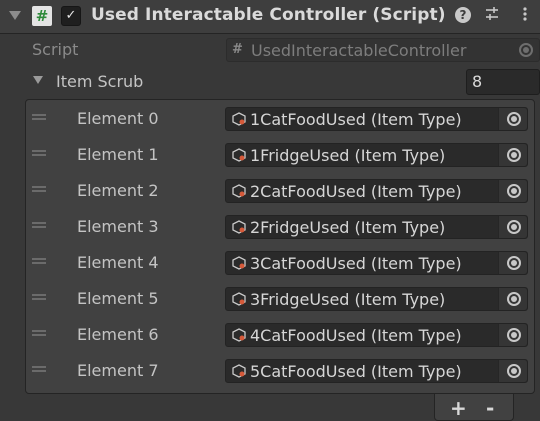  Describe the element at coordinates (356, 119) in the screenshot. I see `element-value: 1CatFoodUsed (Item Type)` at that location.